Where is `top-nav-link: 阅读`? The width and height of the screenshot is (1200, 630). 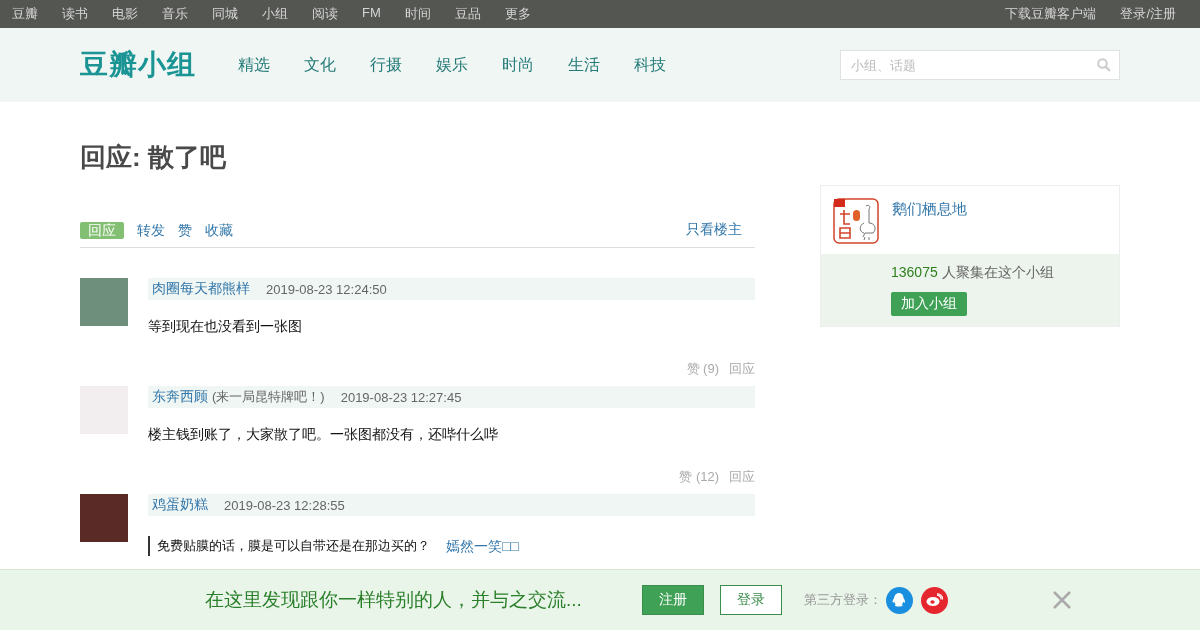 top-nav-link: 阅读 is located at coordinates (325, 14).